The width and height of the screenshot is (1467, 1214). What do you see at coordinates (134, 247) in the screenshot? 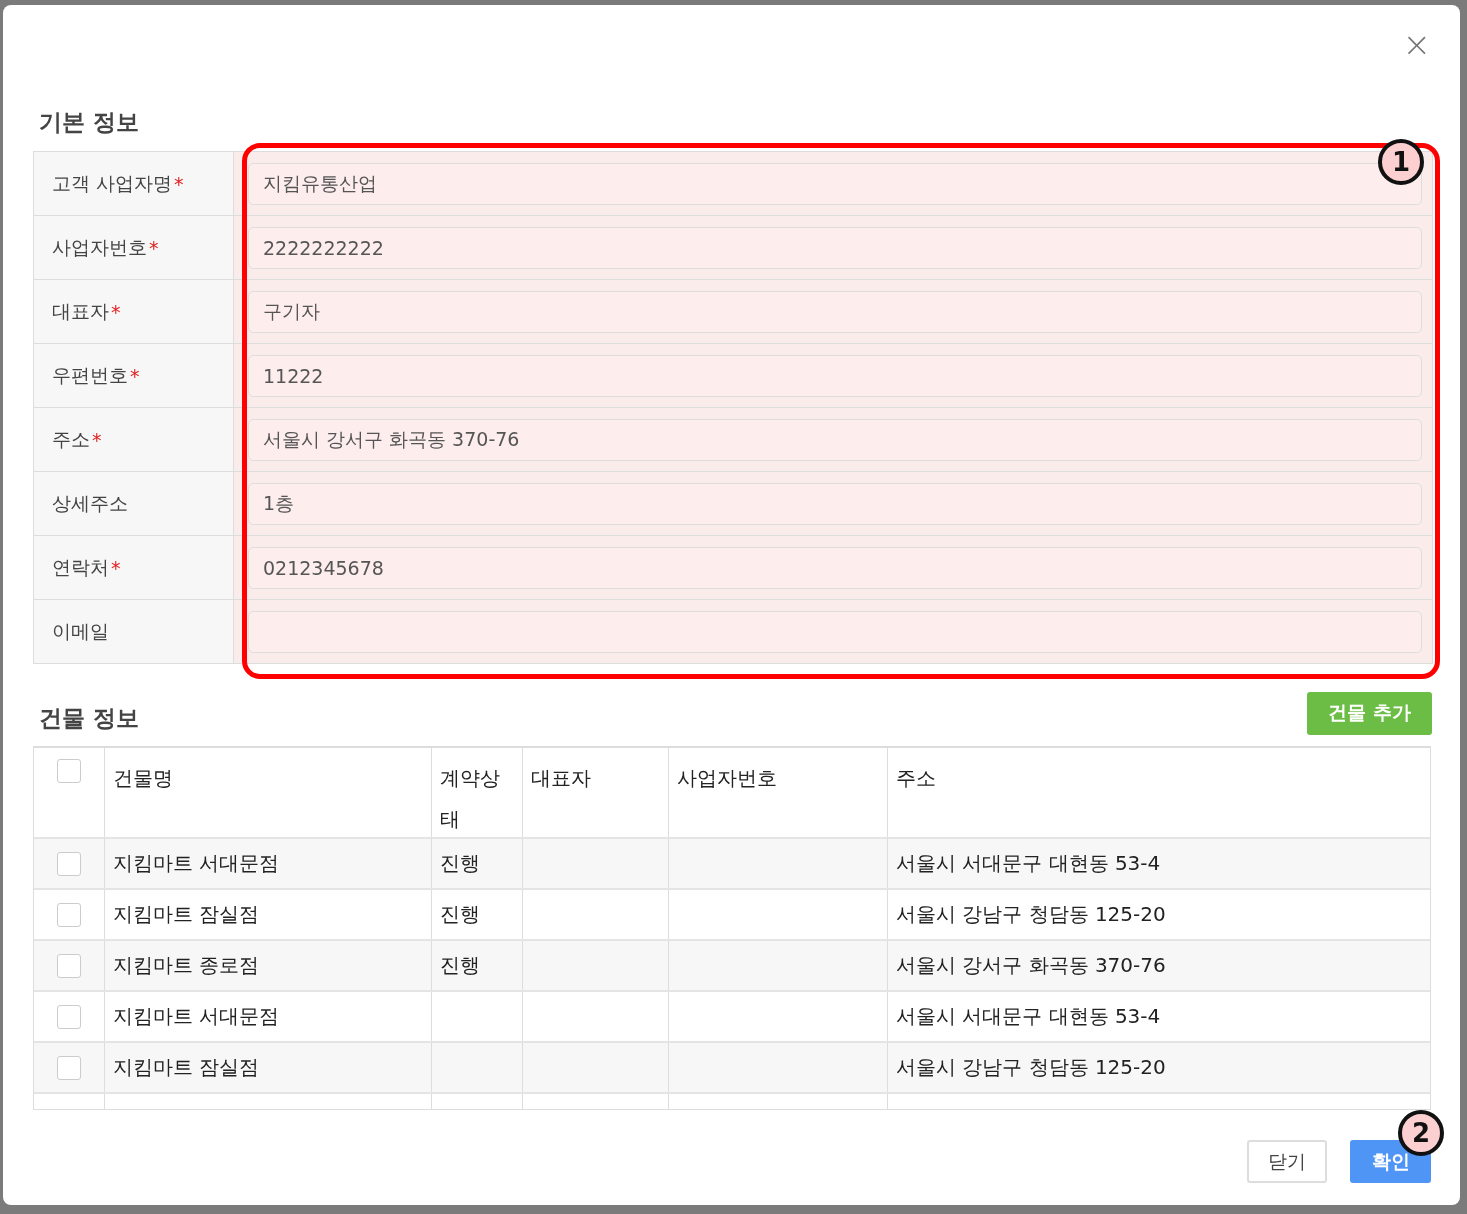
I see `field-label: 사업자번호*` at bounding box center [134, 247].